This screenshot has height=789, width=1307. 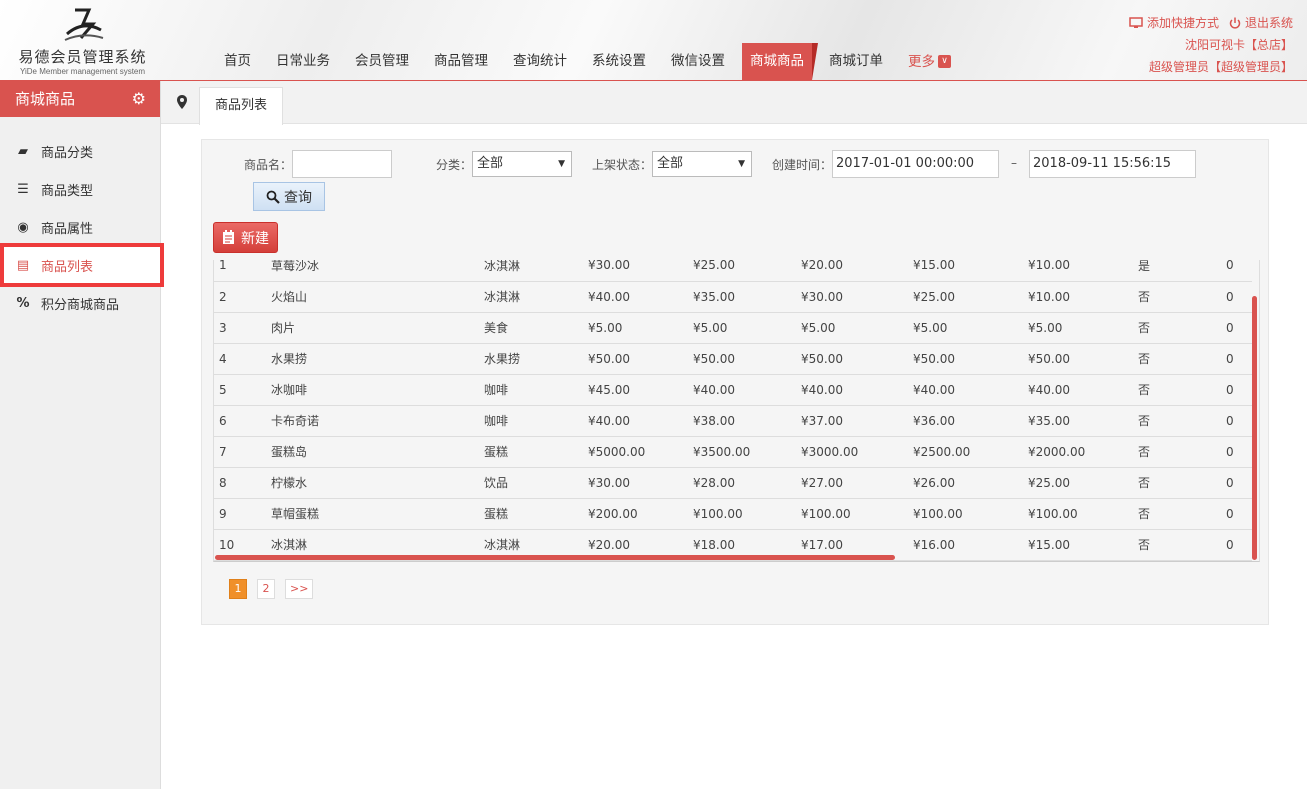 I want to click on table-cell: 美食, so click(x=536, y=328).